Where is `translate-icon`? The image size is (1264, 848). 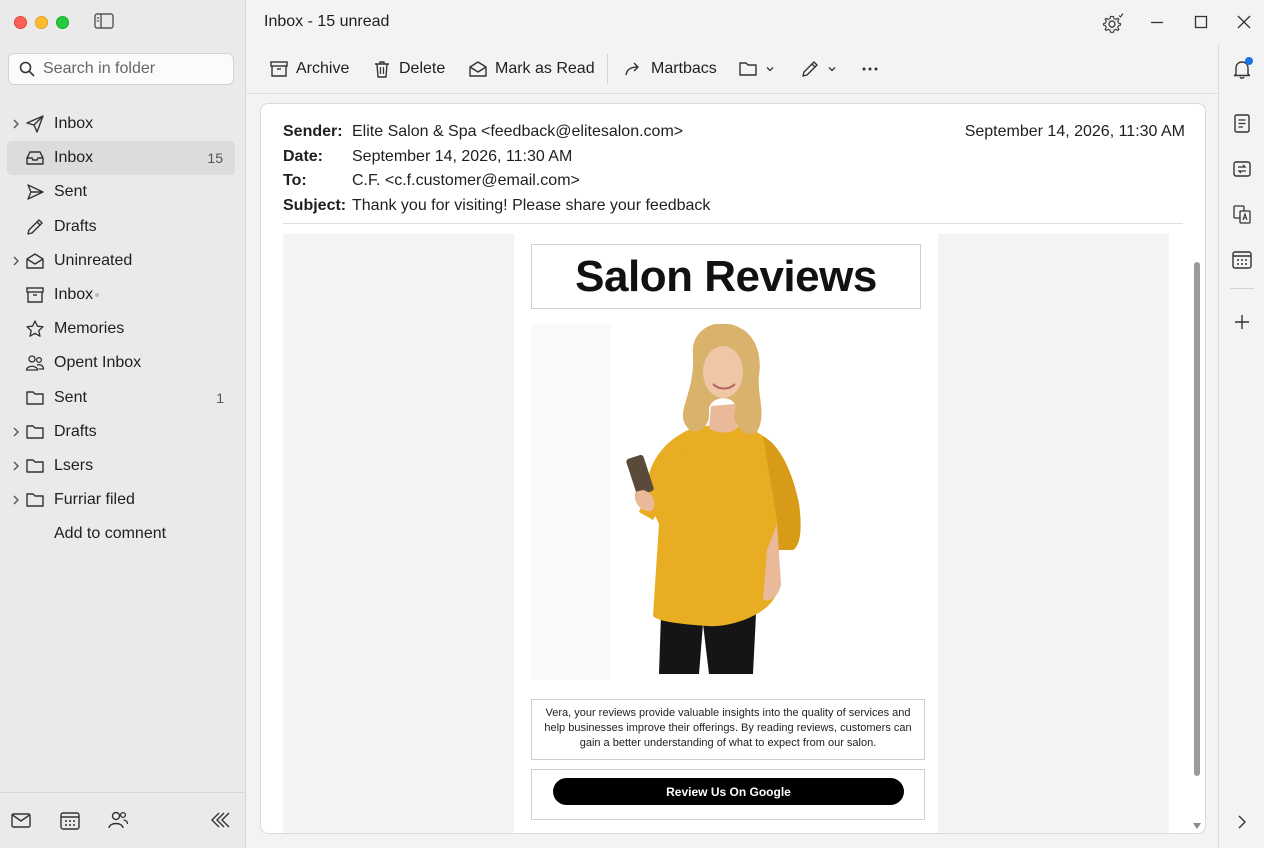
translate-icon is located at coordinates (1242, 214).